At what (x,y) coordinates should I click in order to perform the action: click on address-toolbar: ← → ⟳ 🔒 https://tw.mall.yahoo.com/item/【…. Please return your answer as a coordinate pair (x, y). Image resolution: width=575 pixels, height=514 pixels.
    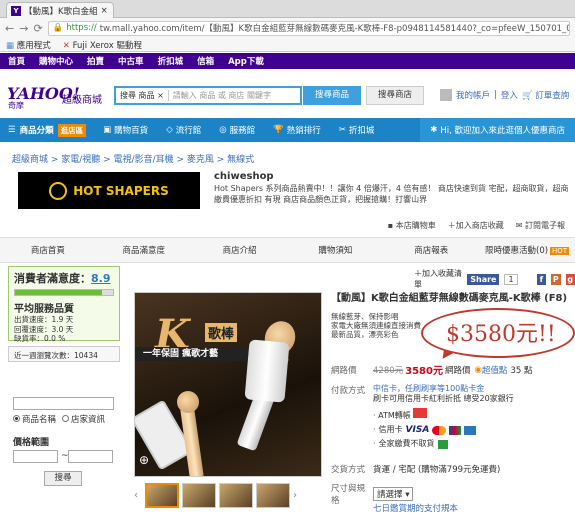
    Looking at the image, I should click on (287, 28).